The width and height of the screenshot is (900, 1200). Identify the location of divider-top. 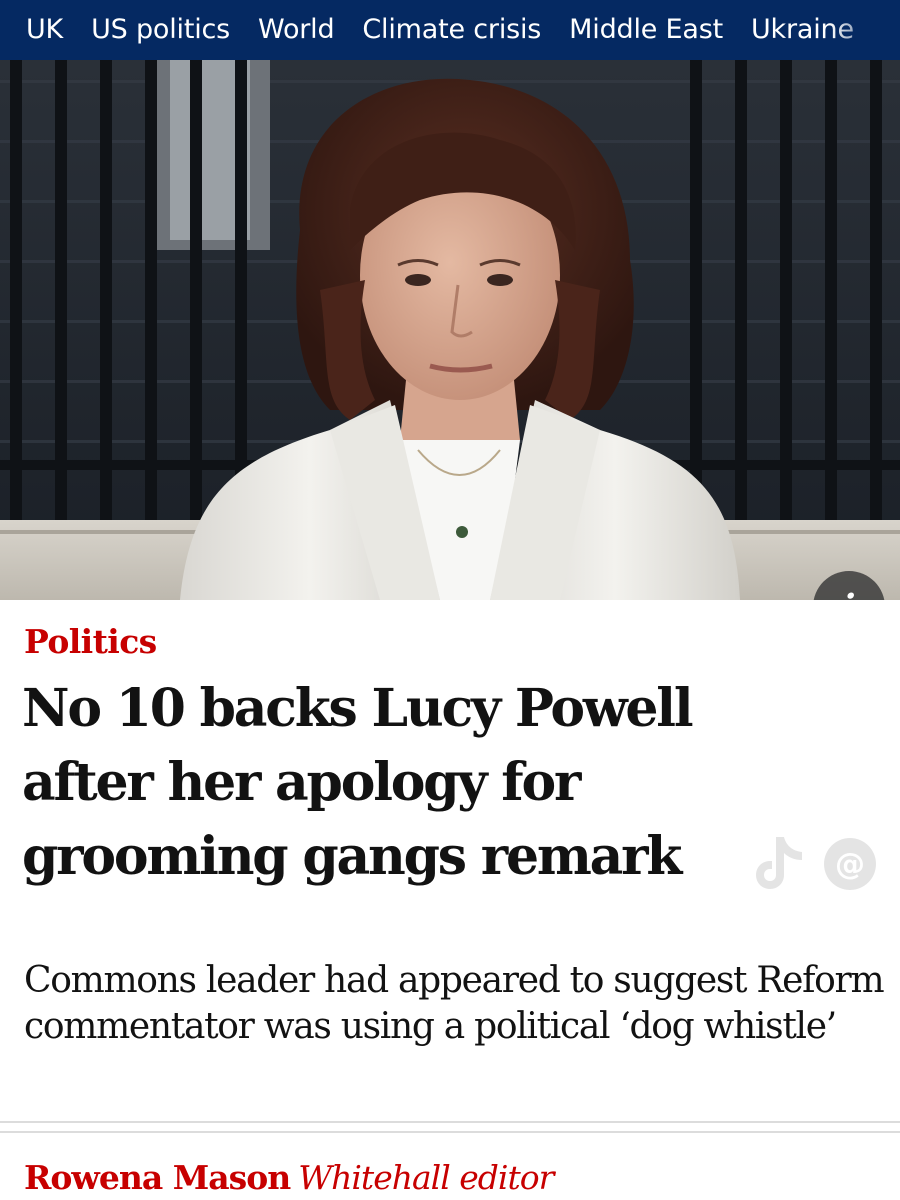
(450, 1122).